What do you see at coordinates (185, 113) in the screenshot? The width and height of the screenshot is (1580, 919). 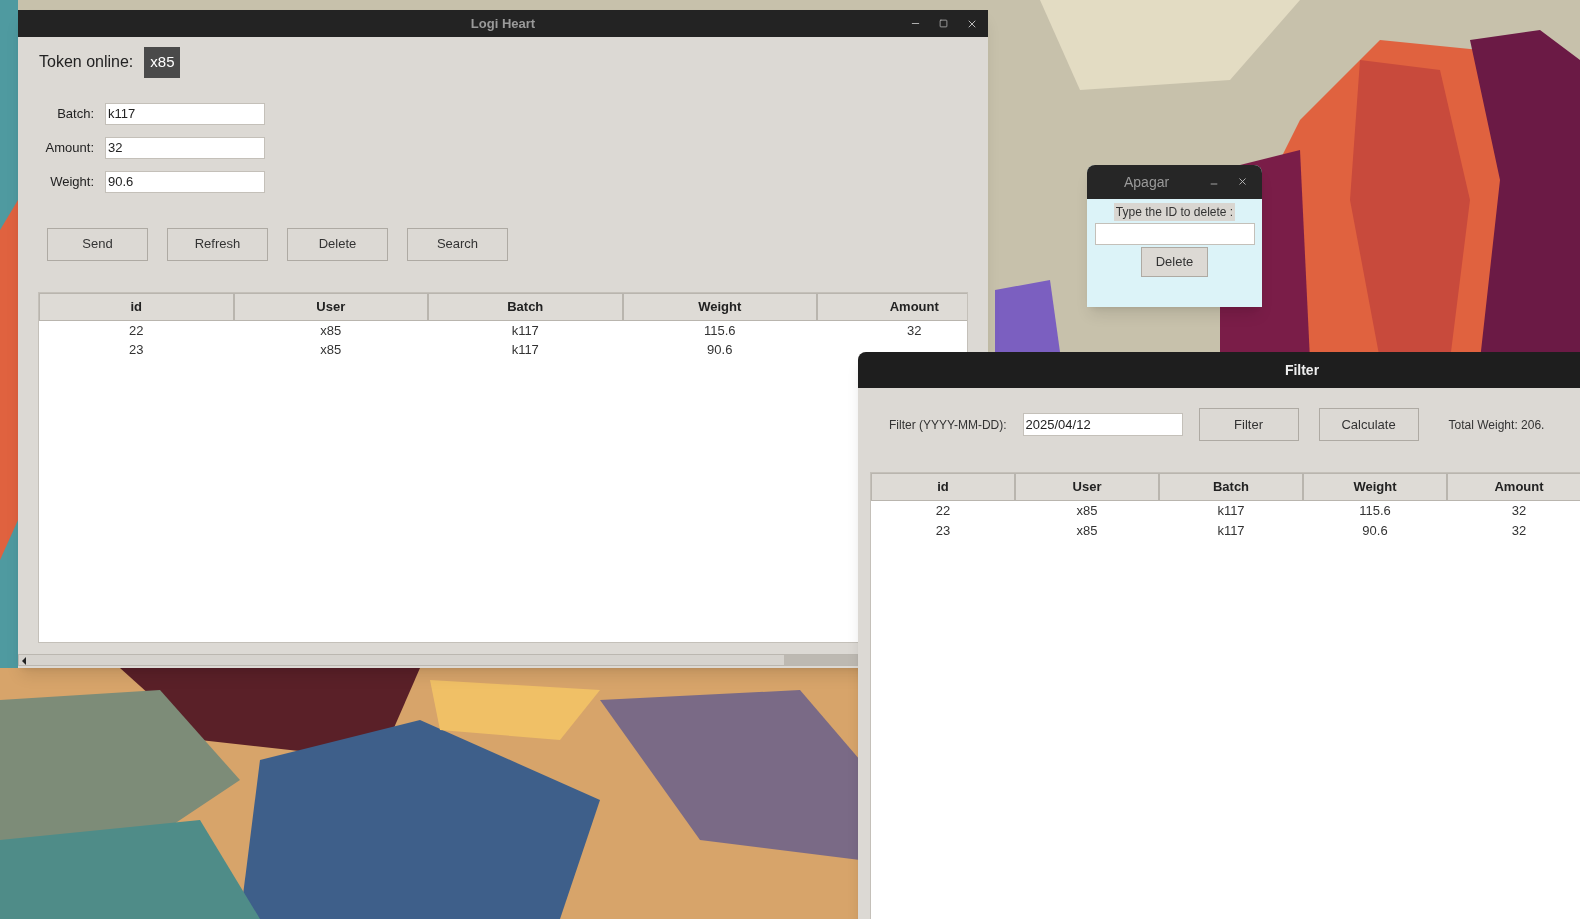 I see `input-field: k117` at bounding box center [185, 113].